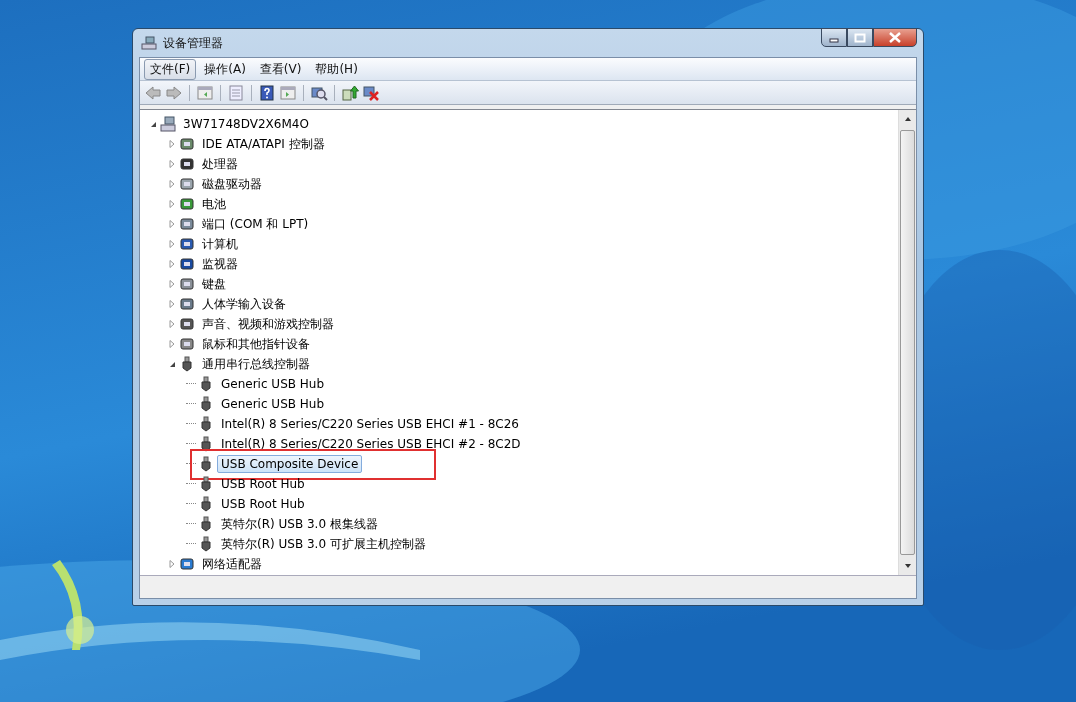 Image resolution: width=1076 pixels, height=702 pixels. Describe the element at coordinates (220, 164) in the screenshot. I see `tree-item: 处理器` at that location.